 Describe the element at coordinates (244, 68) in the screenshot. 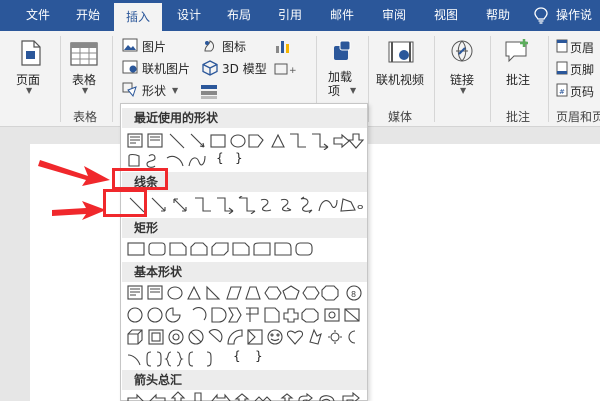

I see `3d-model-button: 3D 模型` at that location.